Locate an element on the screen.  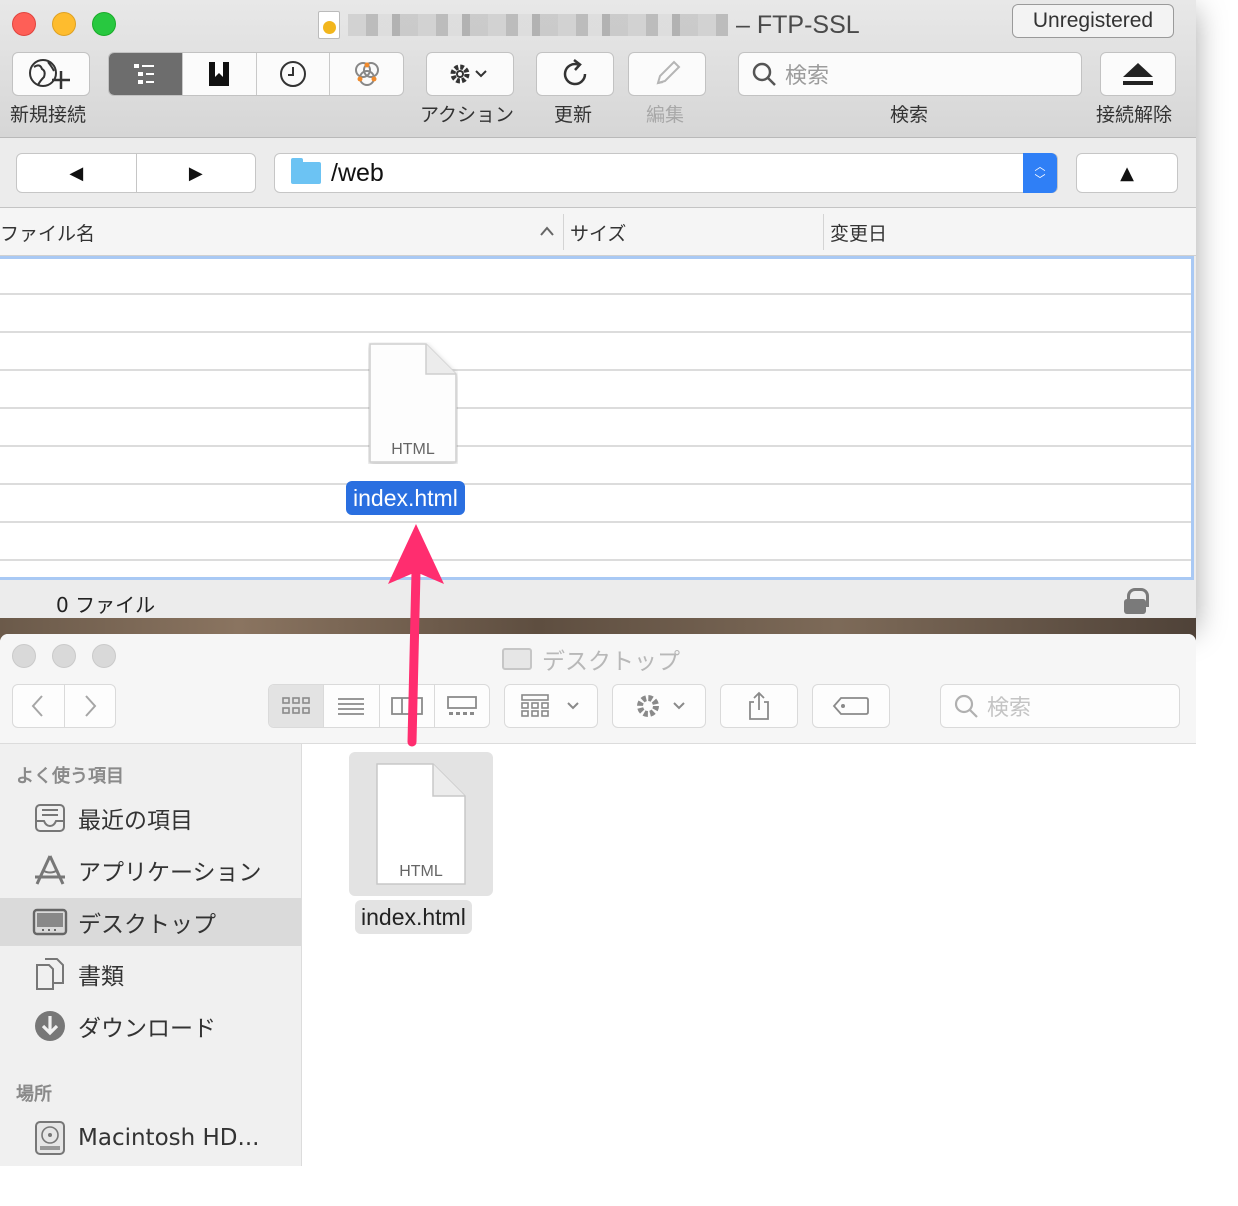
chevron-down-icon: ﹀ is located at coordinates (1040, 179).